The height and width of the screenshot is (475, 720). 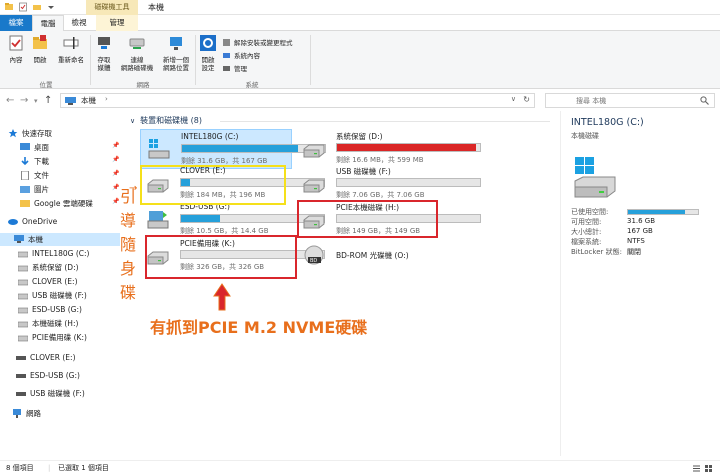 I want to click on search-icon, so click(x=704, y=100).